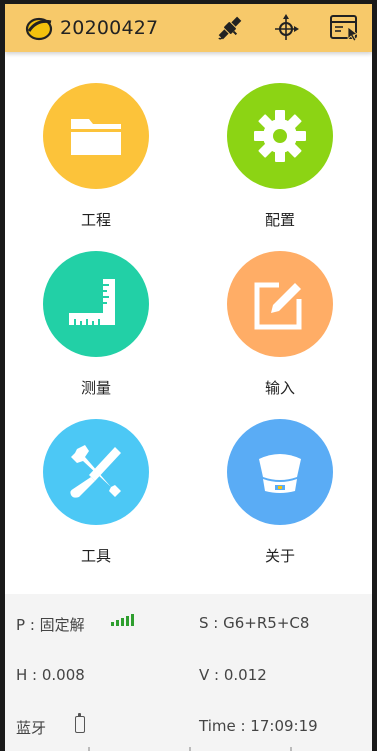 This screenshot has height=751, width=377. I want to click on tile-label-project: 工程, so click(95, 220).